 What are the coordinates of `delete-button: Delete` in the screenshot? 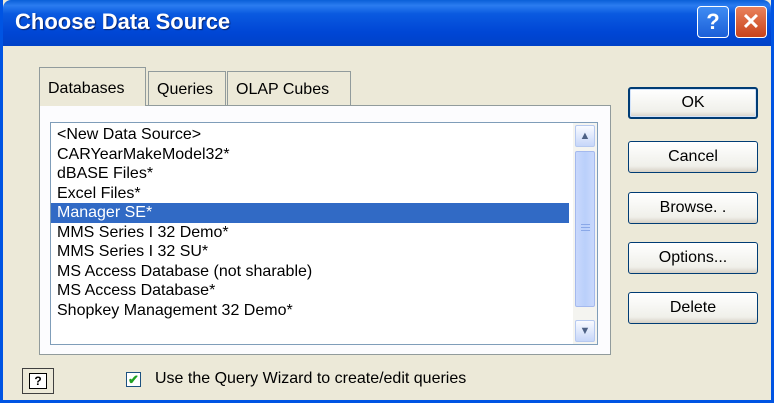 It's located at (693, 308).